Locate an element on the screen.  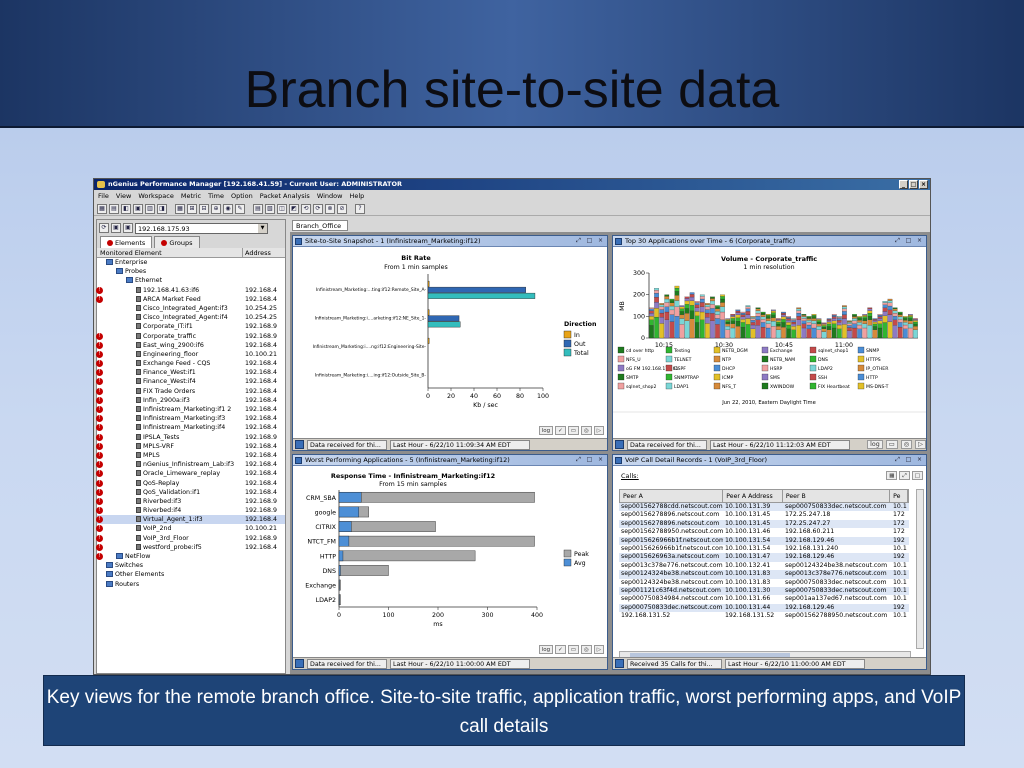
toolbar-tool-icon: ◧ is located at coordinates (126, 209).